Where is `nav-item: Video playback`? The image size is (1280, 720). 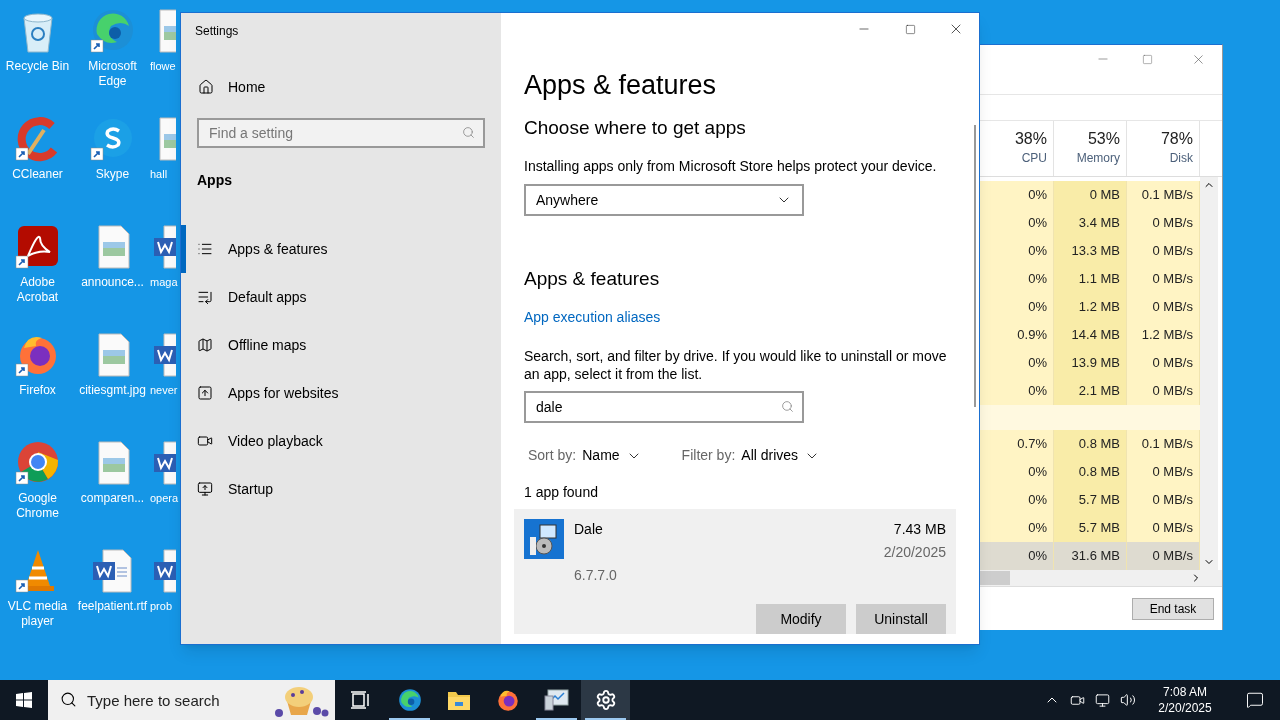 nav-item: Video playback is located at coordinates (341, 441).